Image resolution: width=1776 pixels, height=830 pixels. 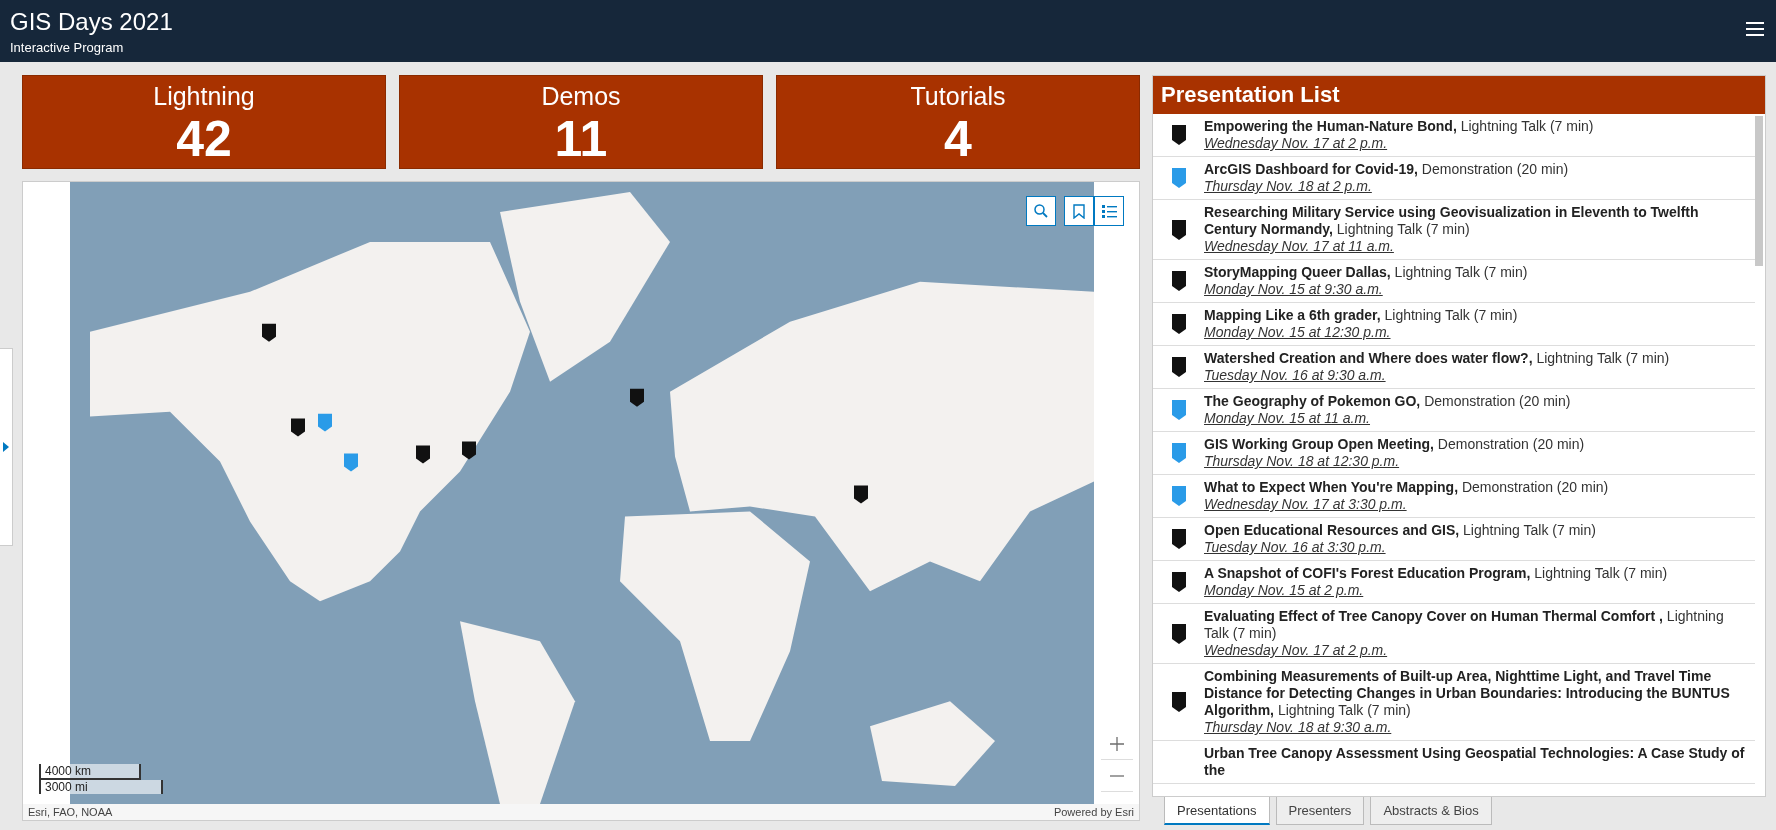 I want to click on presentation-item: Open Educational Resources and GIS, Lightning Talk (7 min) Tuesday Nov. 16 at 3:30 p.m., so click(x=1454, y=539).